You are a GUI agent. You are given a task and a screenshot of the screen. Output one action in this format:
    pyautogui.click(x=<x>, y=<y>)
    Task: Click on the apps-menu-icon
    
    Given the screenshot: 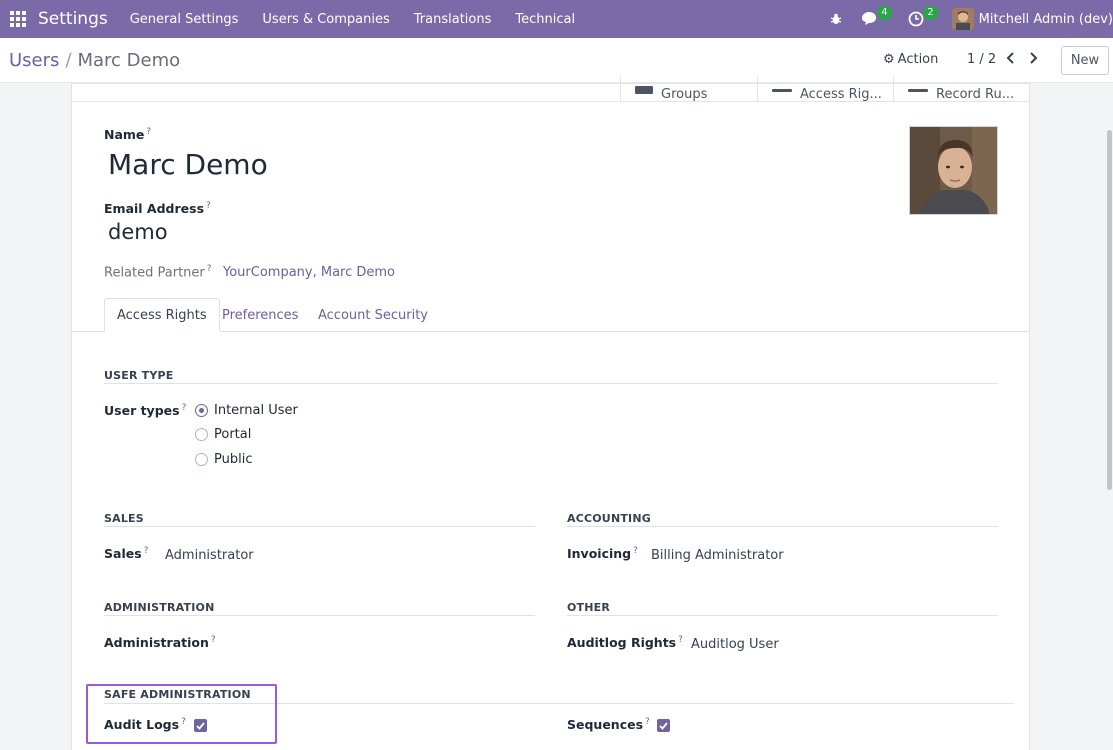 What is the action you would take?
    pyautogui.click(x=18, y=19)
    